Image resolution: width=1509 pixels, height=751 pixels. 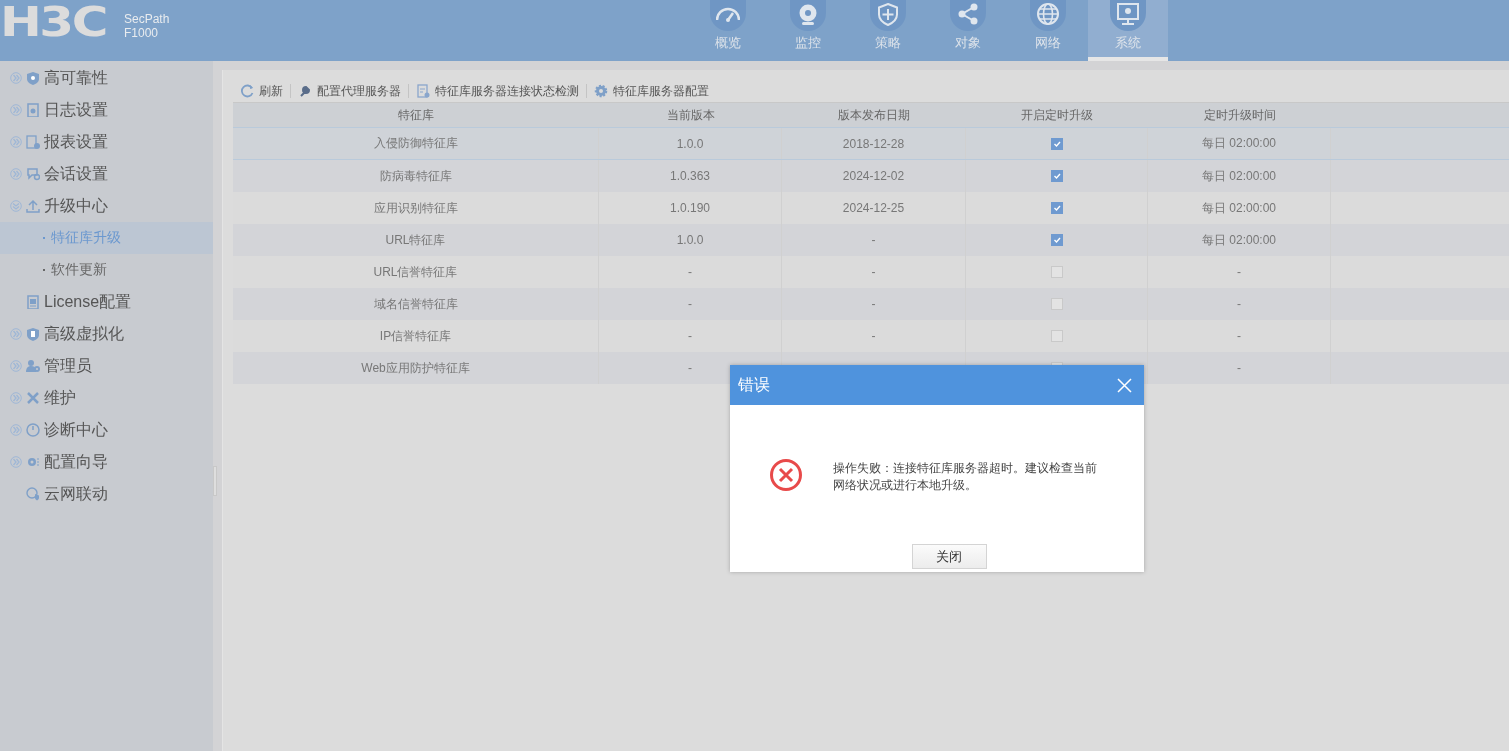 What do you see at coordinates (142, 33) in the screenshot?
I see `product-model: F1000` at bounding box center [142, 33].